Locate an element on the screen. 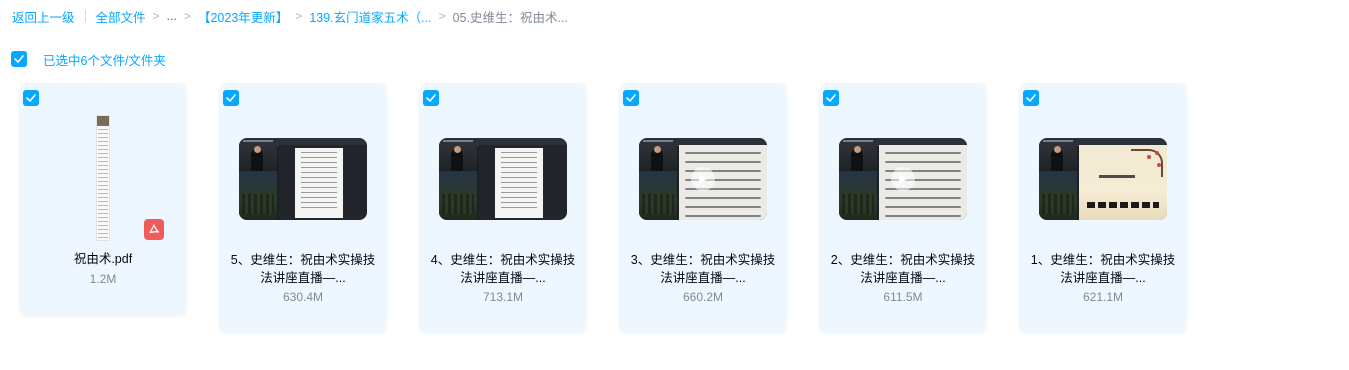 This screenshot has width=1349, height=370. file-card: 3、史维生：祝由术实操技法讲座直播—... 660.2M is located at coordinates (703, 208).